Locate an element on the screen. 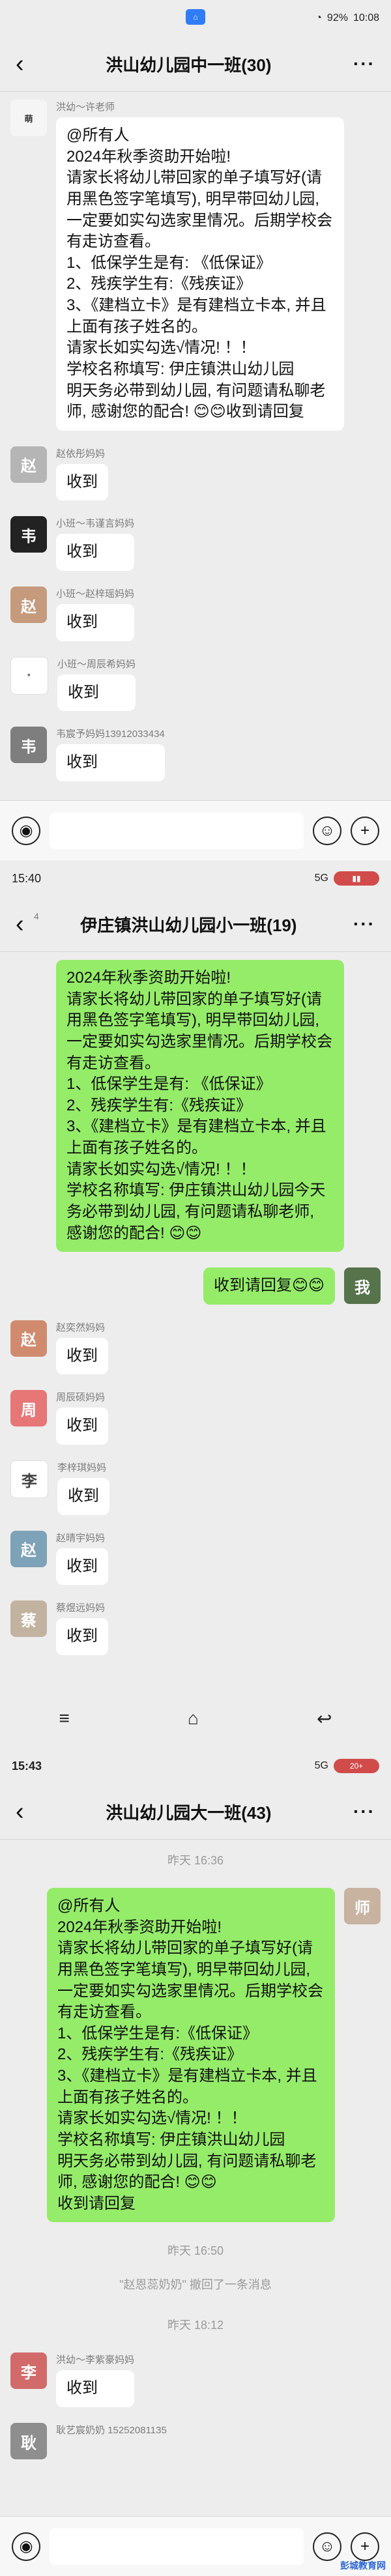 This screenshot has height=2576, width=391. system-nav-bar: ≡ ⌂ ↩ is located at coordinates (195, 1719).